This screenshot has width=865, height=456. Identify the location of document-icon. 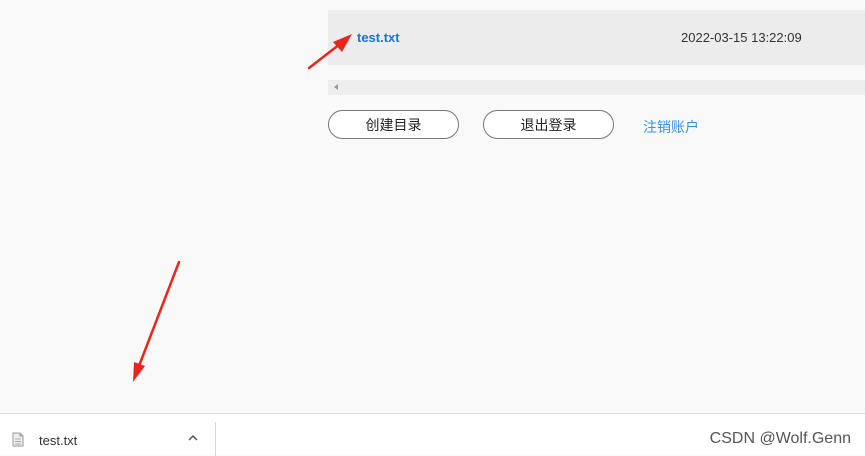
(18, 439).